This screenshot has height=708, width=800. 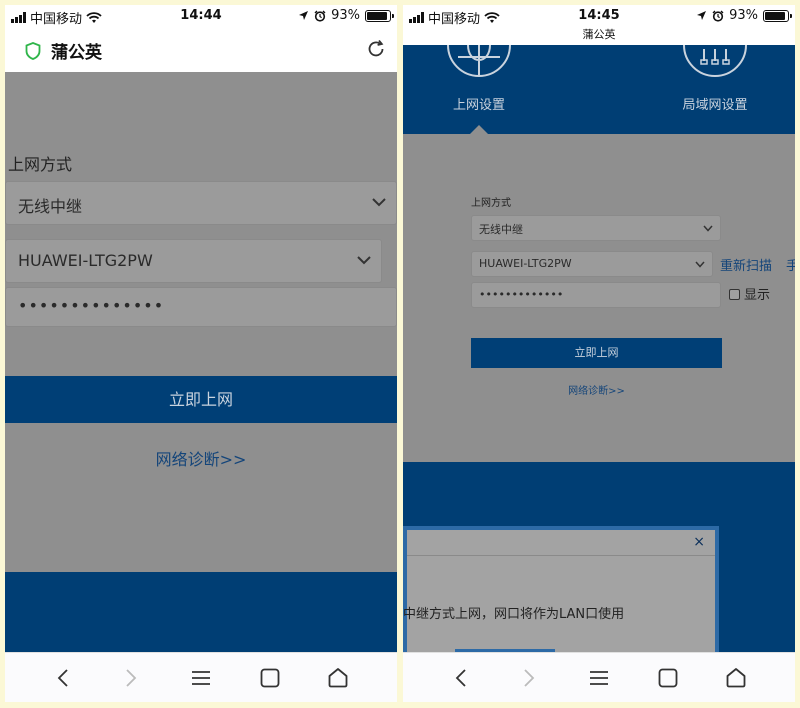 I want to click on password-value: ••••••••••••••, so click(x=91, y=305).